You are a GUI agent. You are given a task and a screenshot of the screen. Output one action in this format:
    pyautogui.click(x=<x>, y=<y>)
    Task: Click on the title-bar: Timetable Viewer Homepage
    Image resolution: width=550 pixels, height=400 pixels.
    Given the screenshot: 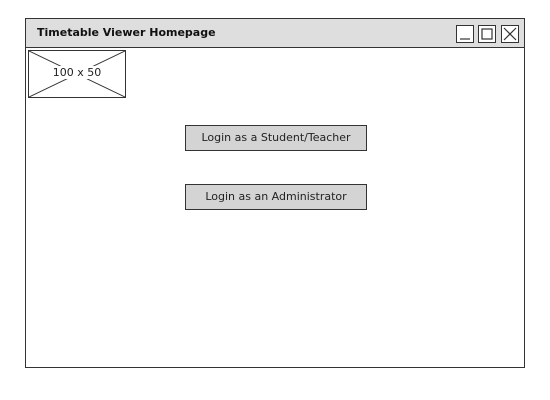 What is the action you would take?
    pyautogui.click(x=275, y=33)
    